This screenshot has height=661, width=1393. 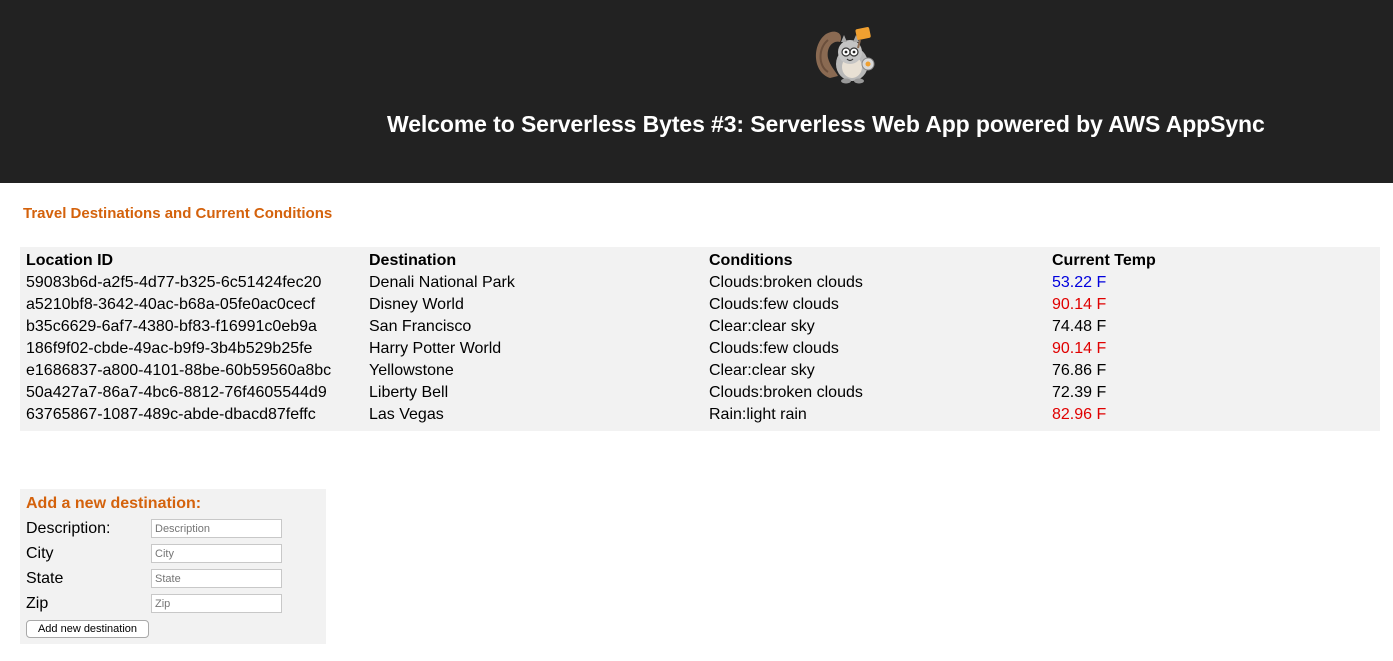 What do you see at coordinates (1079, 414) in the screenshot?
I see `current-temp-cell: 82.96 F` at bounding box center [1079, 414].